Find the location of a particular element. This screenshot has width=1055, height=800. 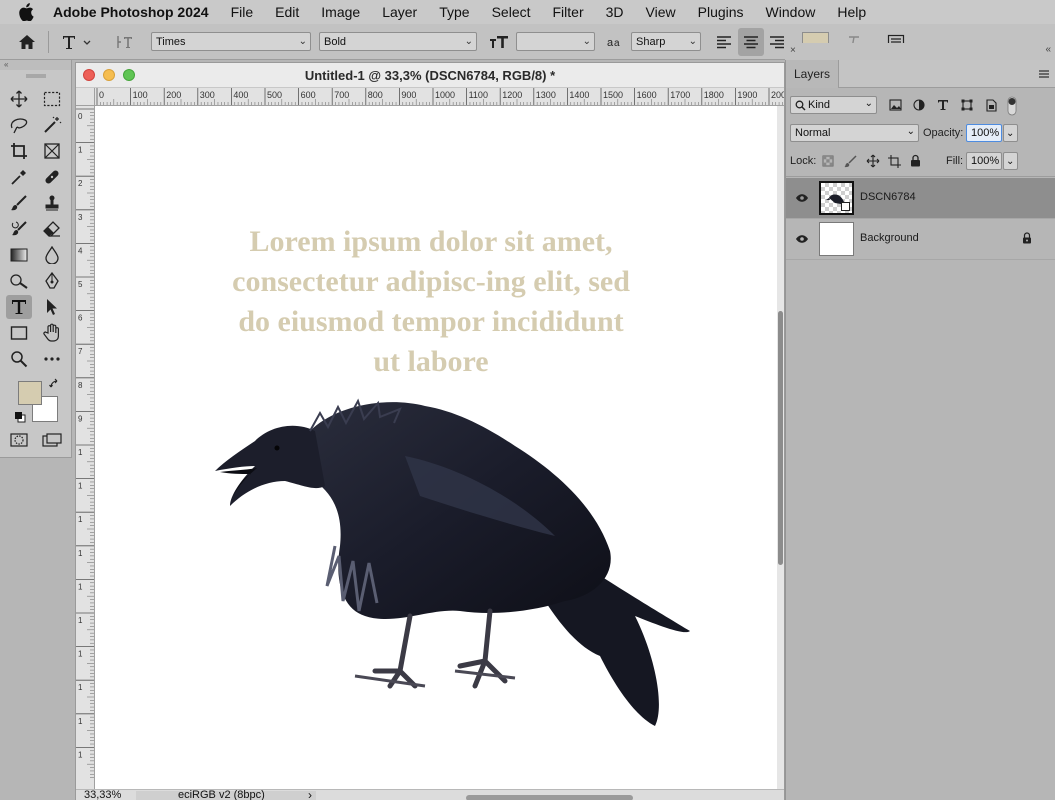

menu-view: View is located at coordinates (661, 12).